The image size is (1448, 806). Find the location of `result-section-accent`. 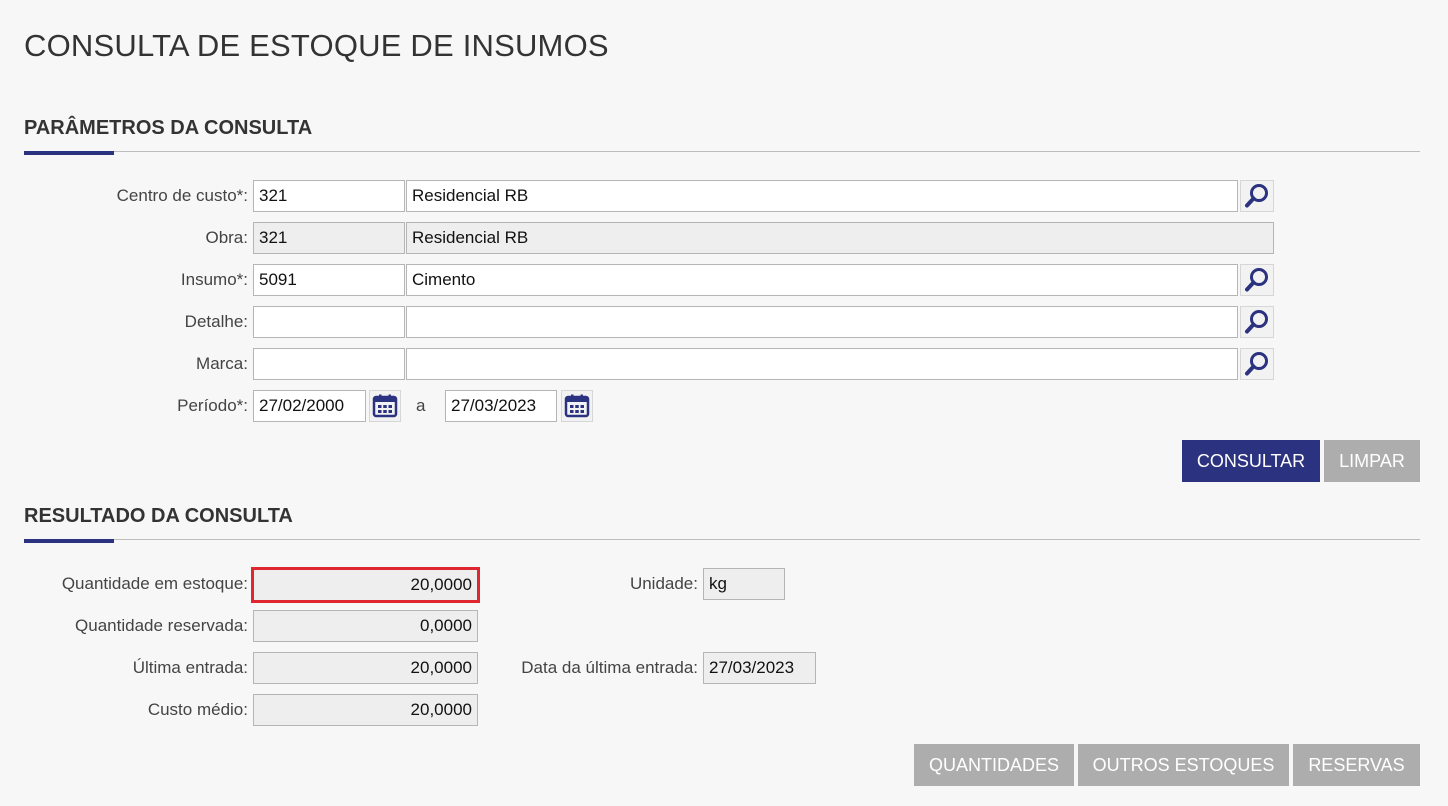

result-section-accent is located at coordinates (69, 541).